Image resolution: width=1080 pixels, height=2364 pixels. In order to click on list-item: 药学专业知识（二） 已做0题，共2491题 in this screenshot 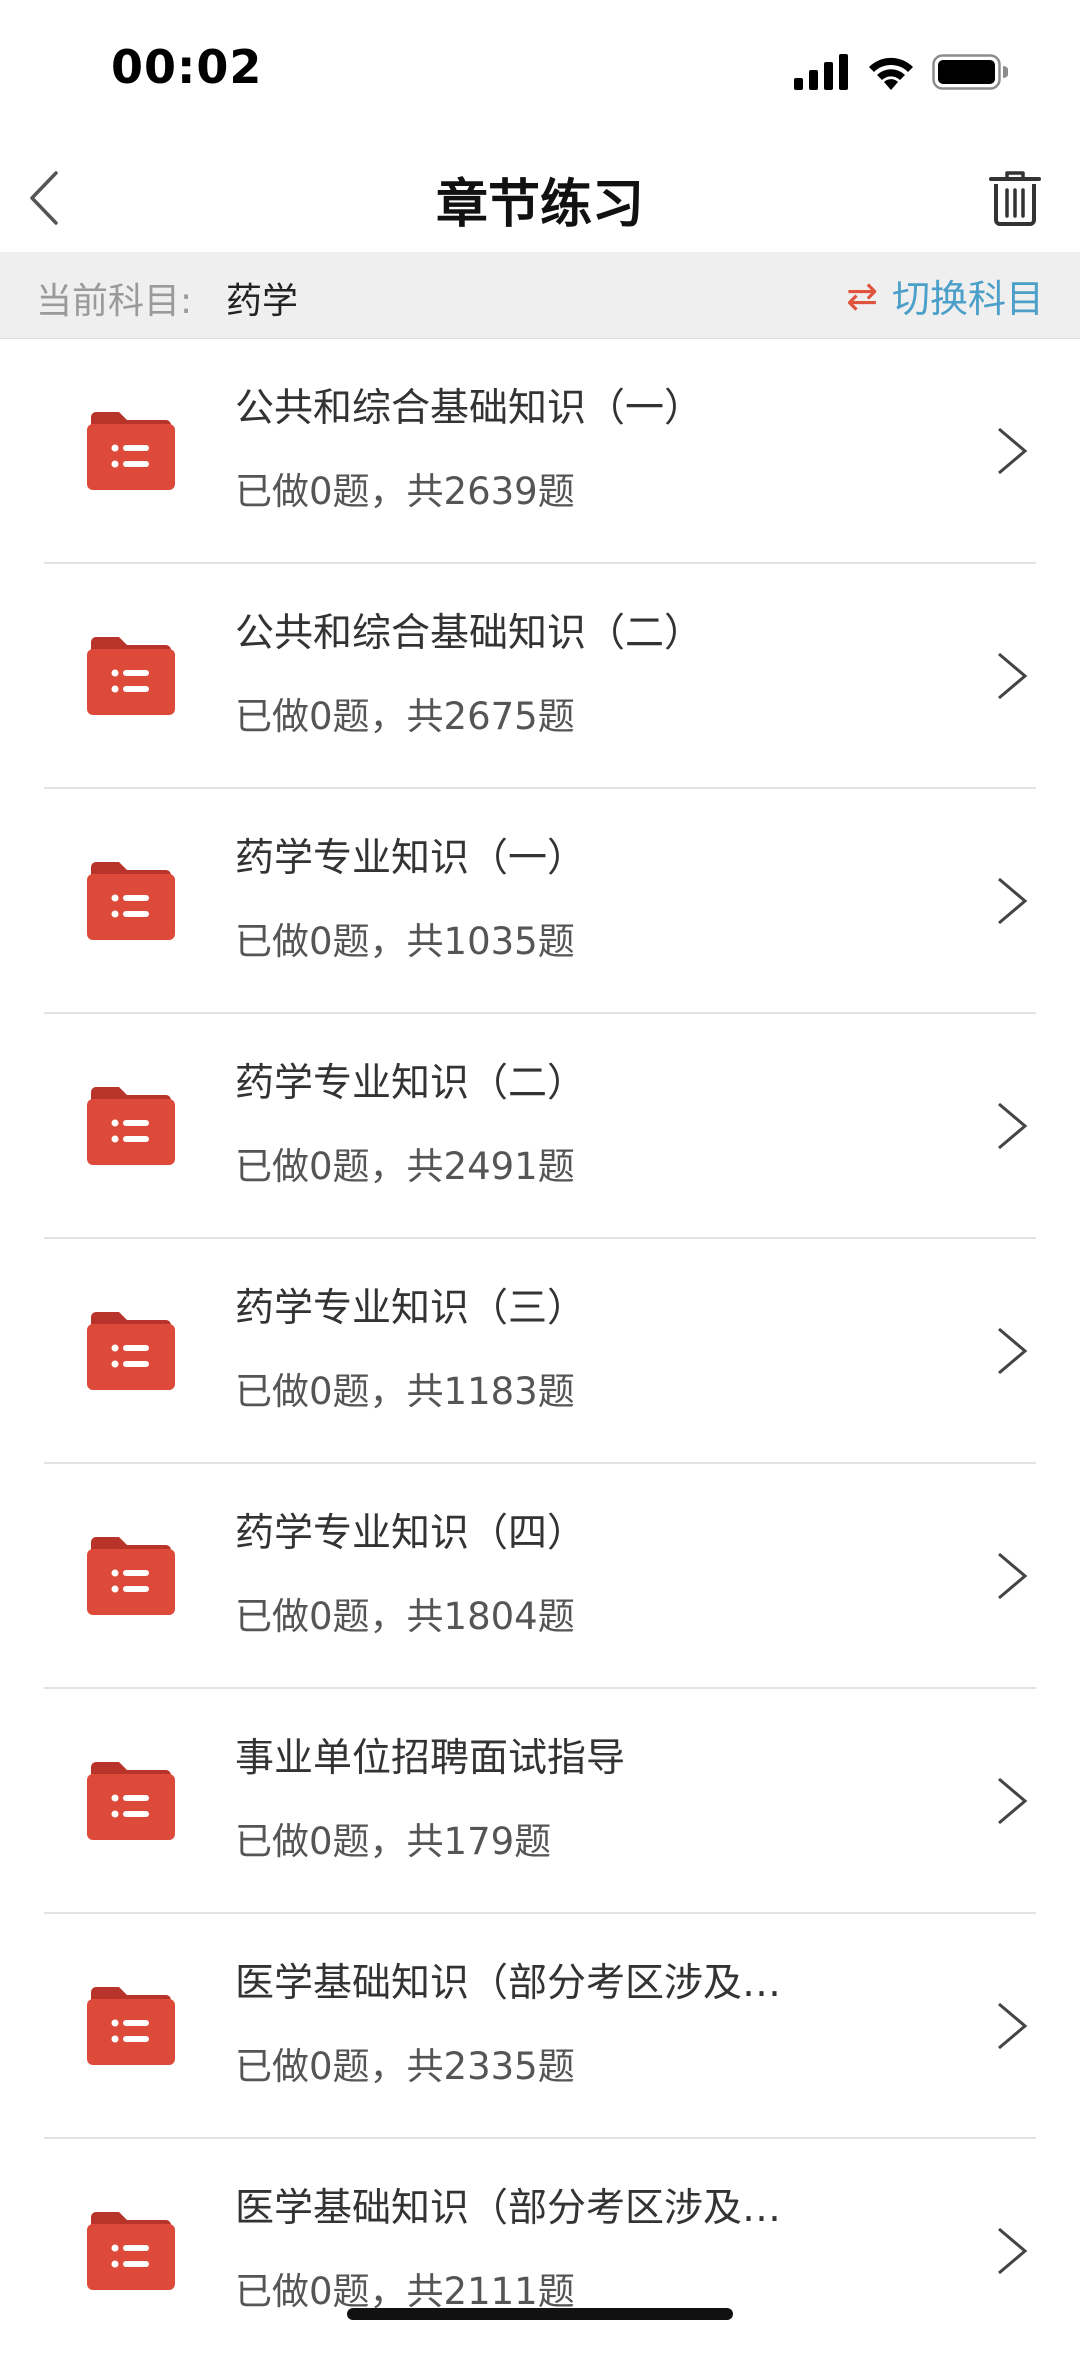, I will do `click(540, 1126)`.